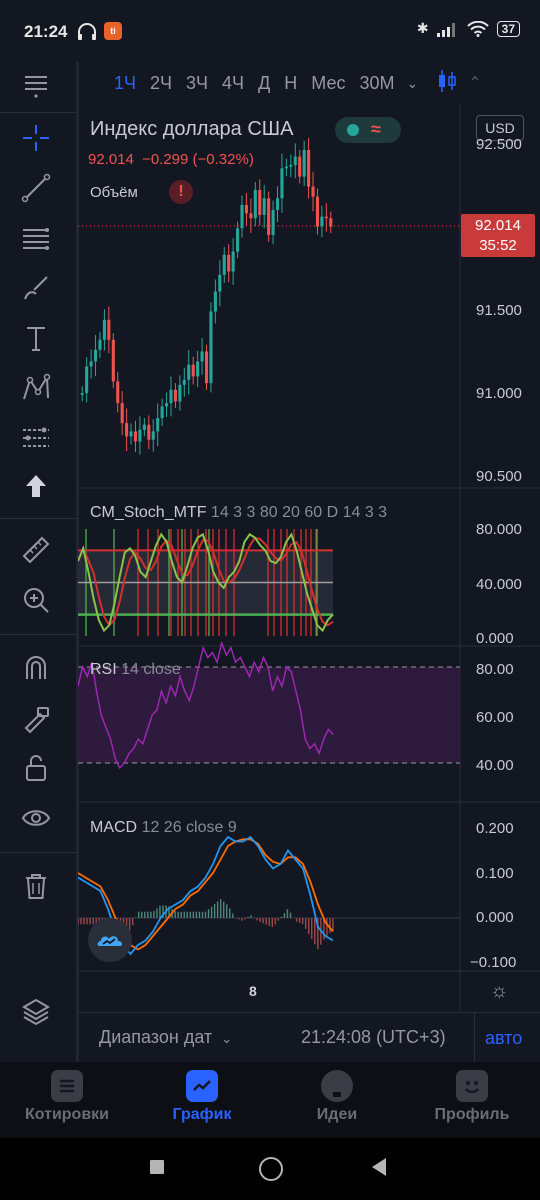 The image size is (540, 1200). I want to click on recent-apps-icon, so click(157, 1167).